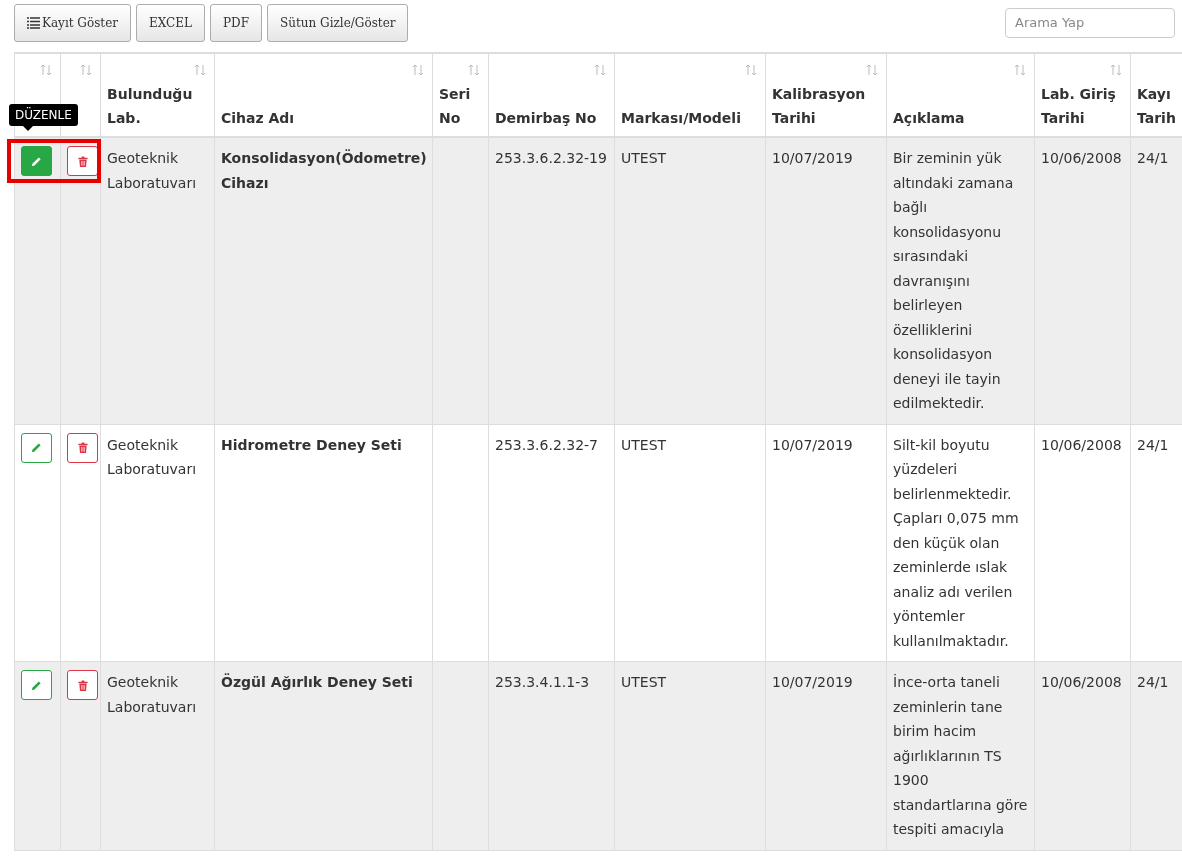 The width and height of the screenshot is (1182, 858). Describe the element at coordinates (1090, 22) in the screenshot. I see `search-field: Arama Yap` at that location.